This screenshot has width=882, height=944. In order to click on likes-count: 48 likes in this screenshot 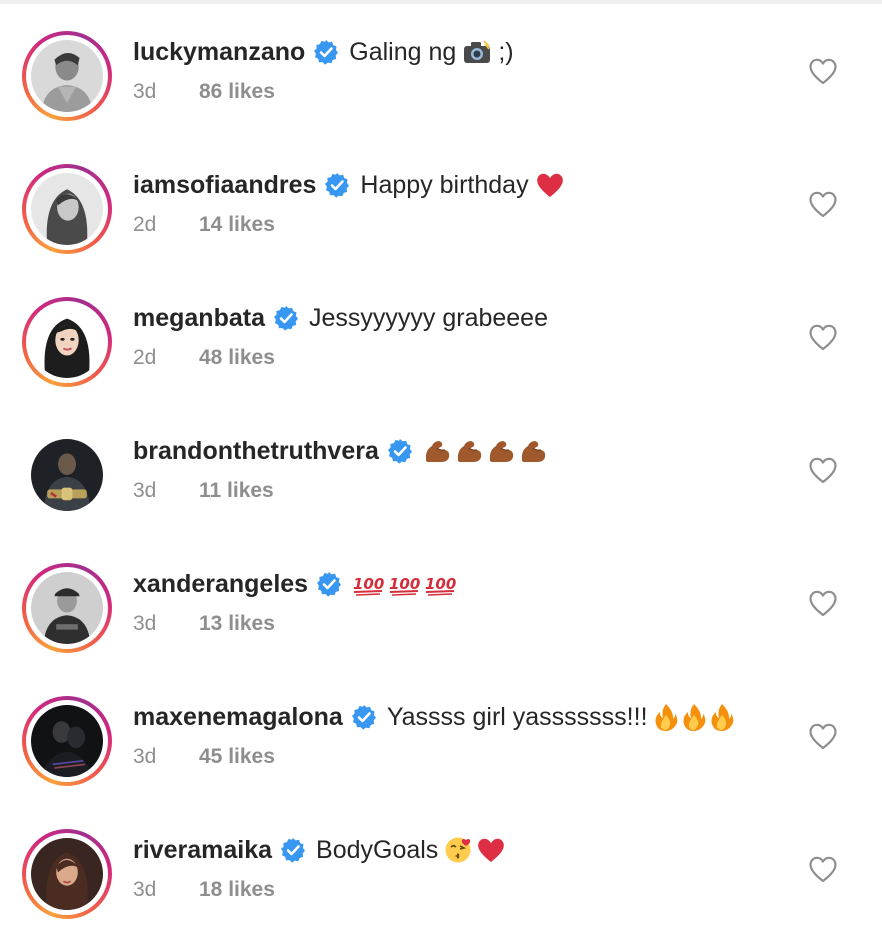, I will do `click(237, 358)`.